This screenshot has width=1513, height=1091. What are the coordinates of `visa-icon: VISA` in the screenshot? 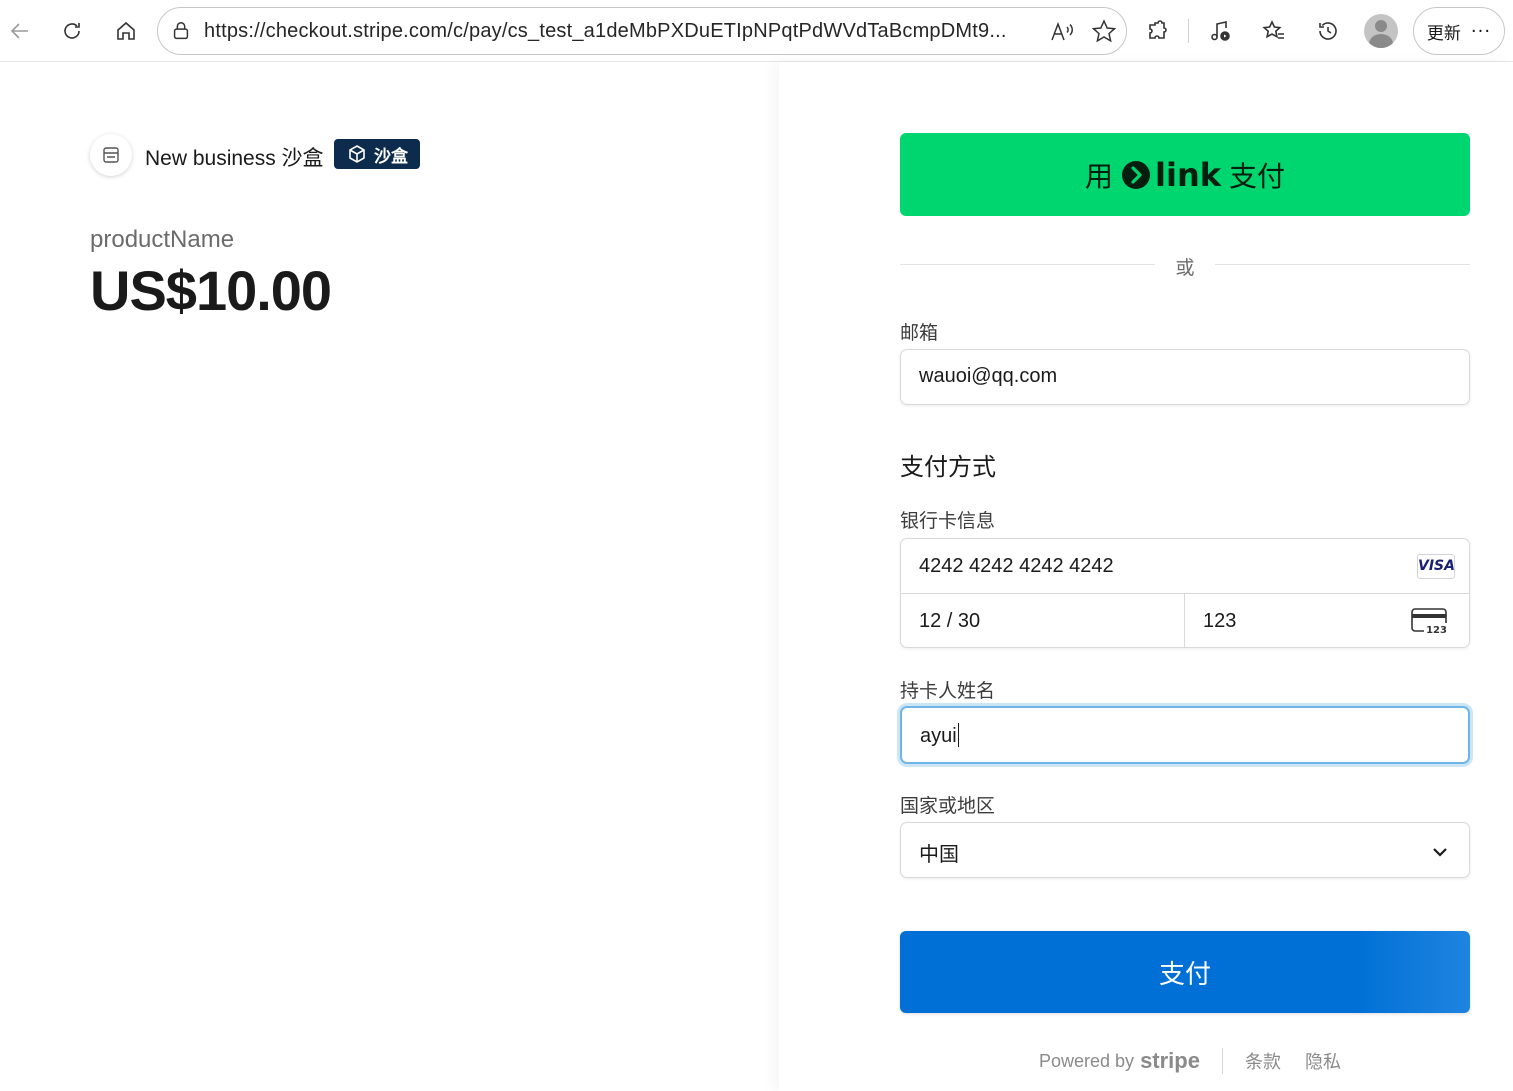 It's located at (1436, 566).